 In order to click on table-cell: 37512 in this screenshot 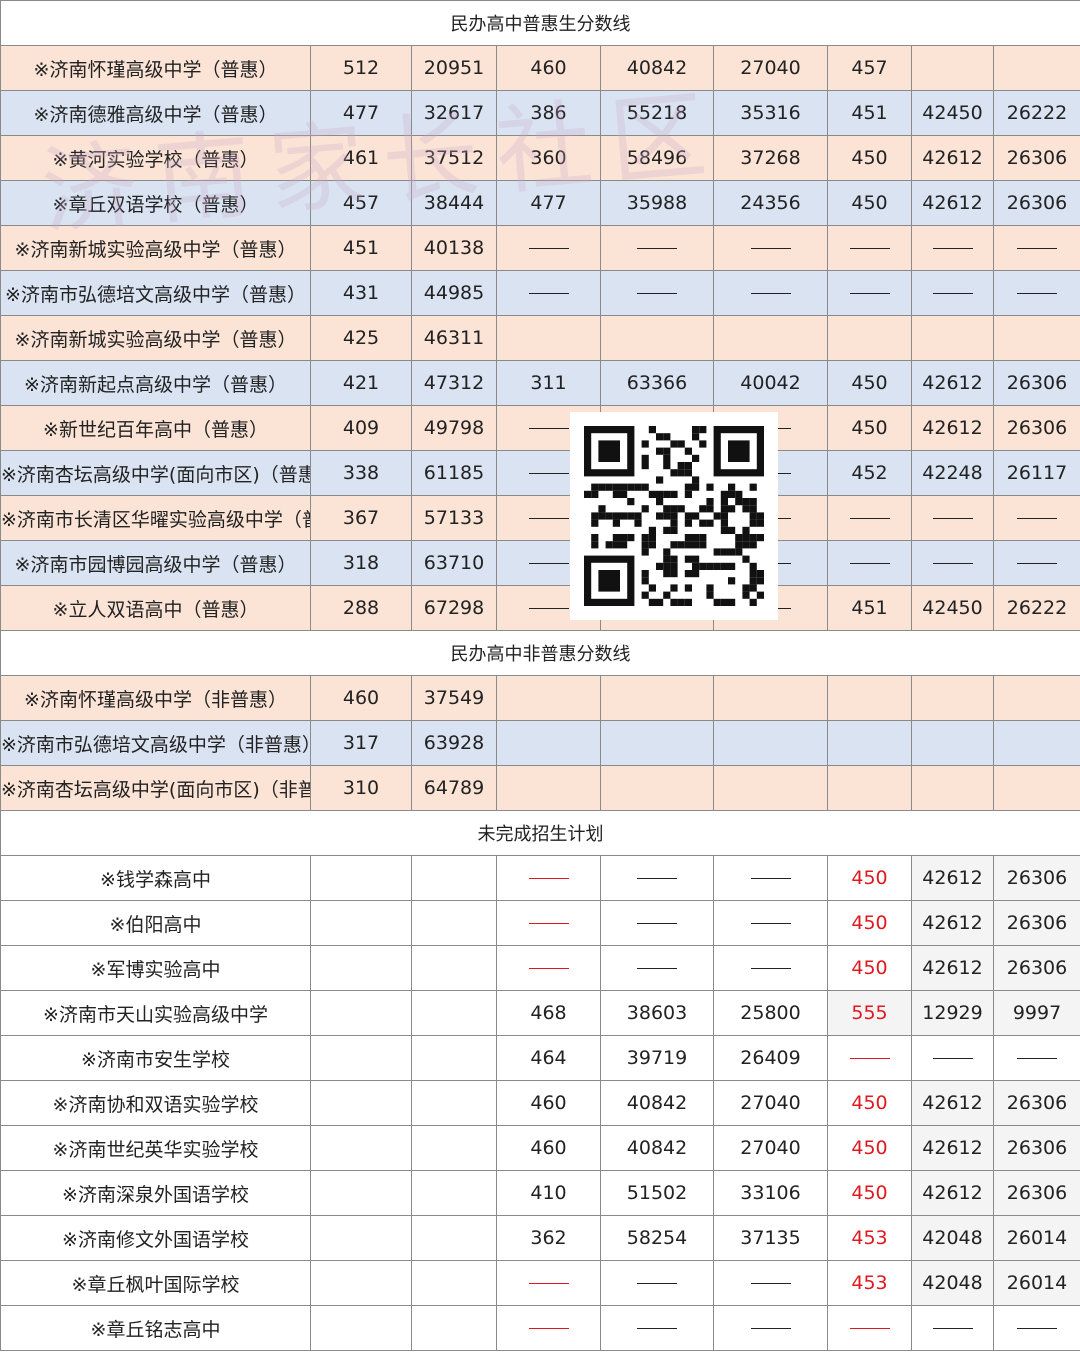, I will do `click(454, 158)`.